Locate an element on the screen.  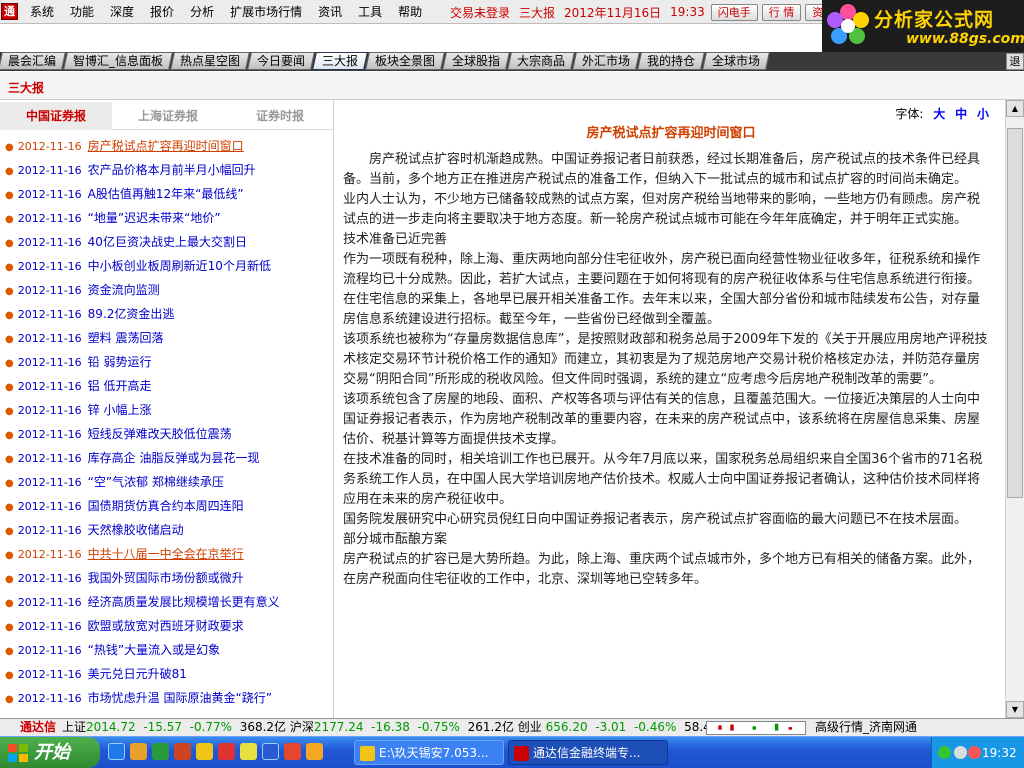
chat-icon is located at coordinates (314, 751).